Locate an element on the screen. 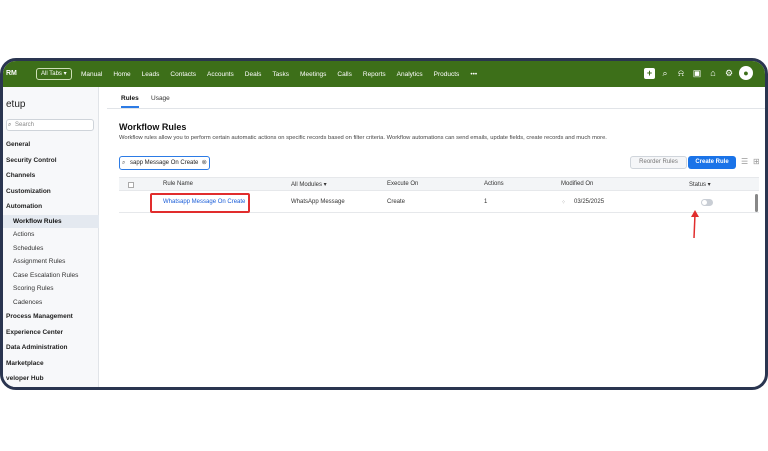 This screenshot has width=768, height=451. sidebar-item-workflow-rules: Workflow Rules is located at coordinates (51, 221).